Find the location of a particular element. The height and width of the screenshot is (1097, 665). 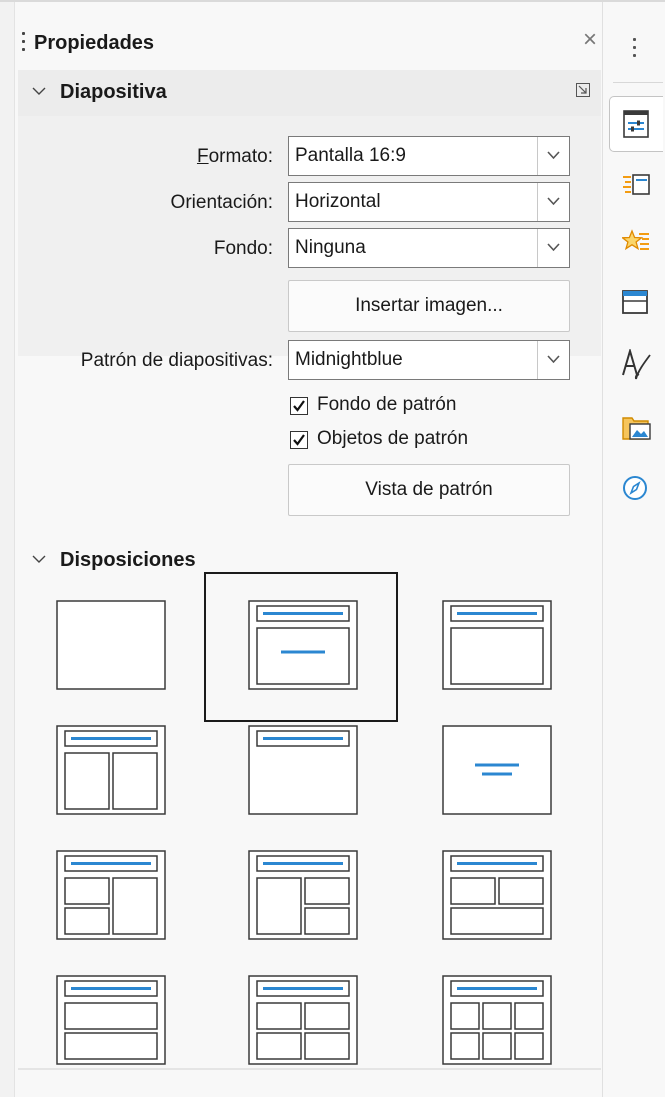

layout-title-content-content is located at coordinates (111, 1020).